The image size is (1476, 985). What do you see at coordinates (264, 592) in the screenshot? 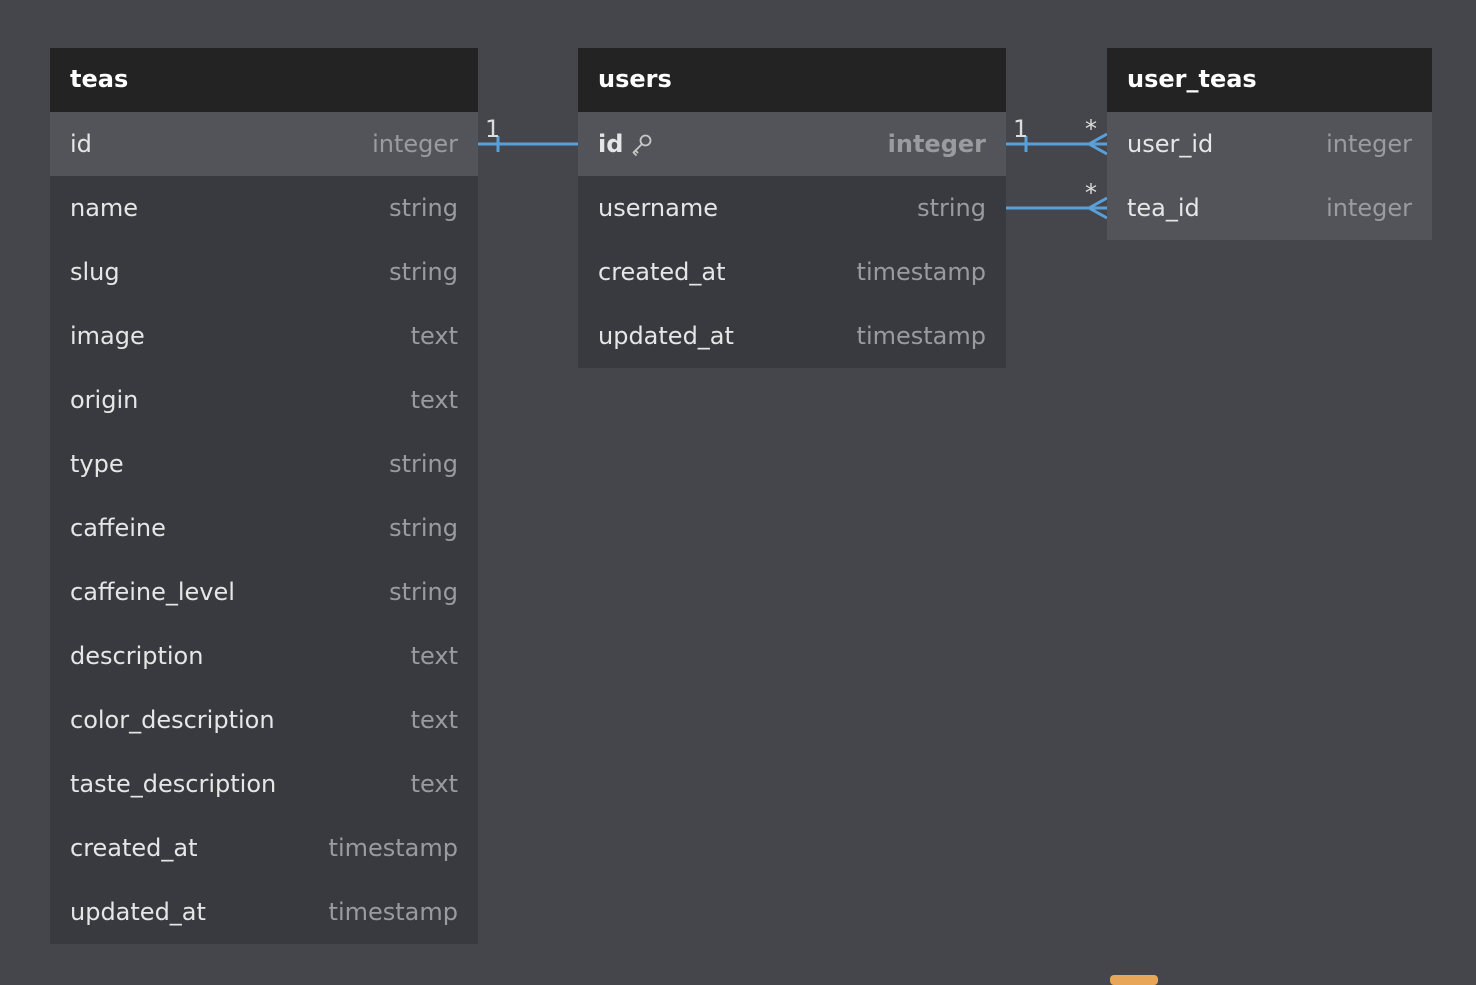
I see `field-row-caffeine-level: caffeine_level string` at bounding box center [264, 592].